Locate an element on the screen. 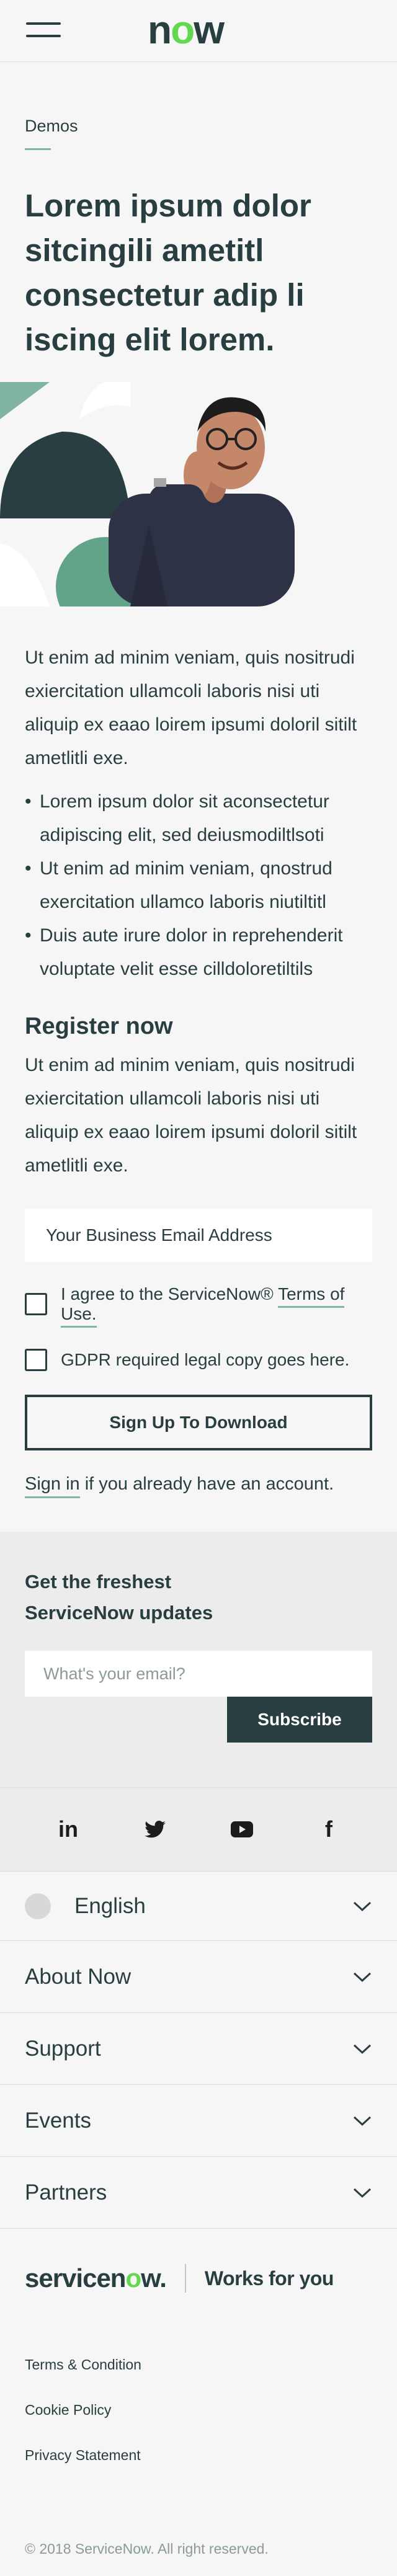 The image size is (397, 2576). top-nav-bar: now is located at coordinates (198, 31).